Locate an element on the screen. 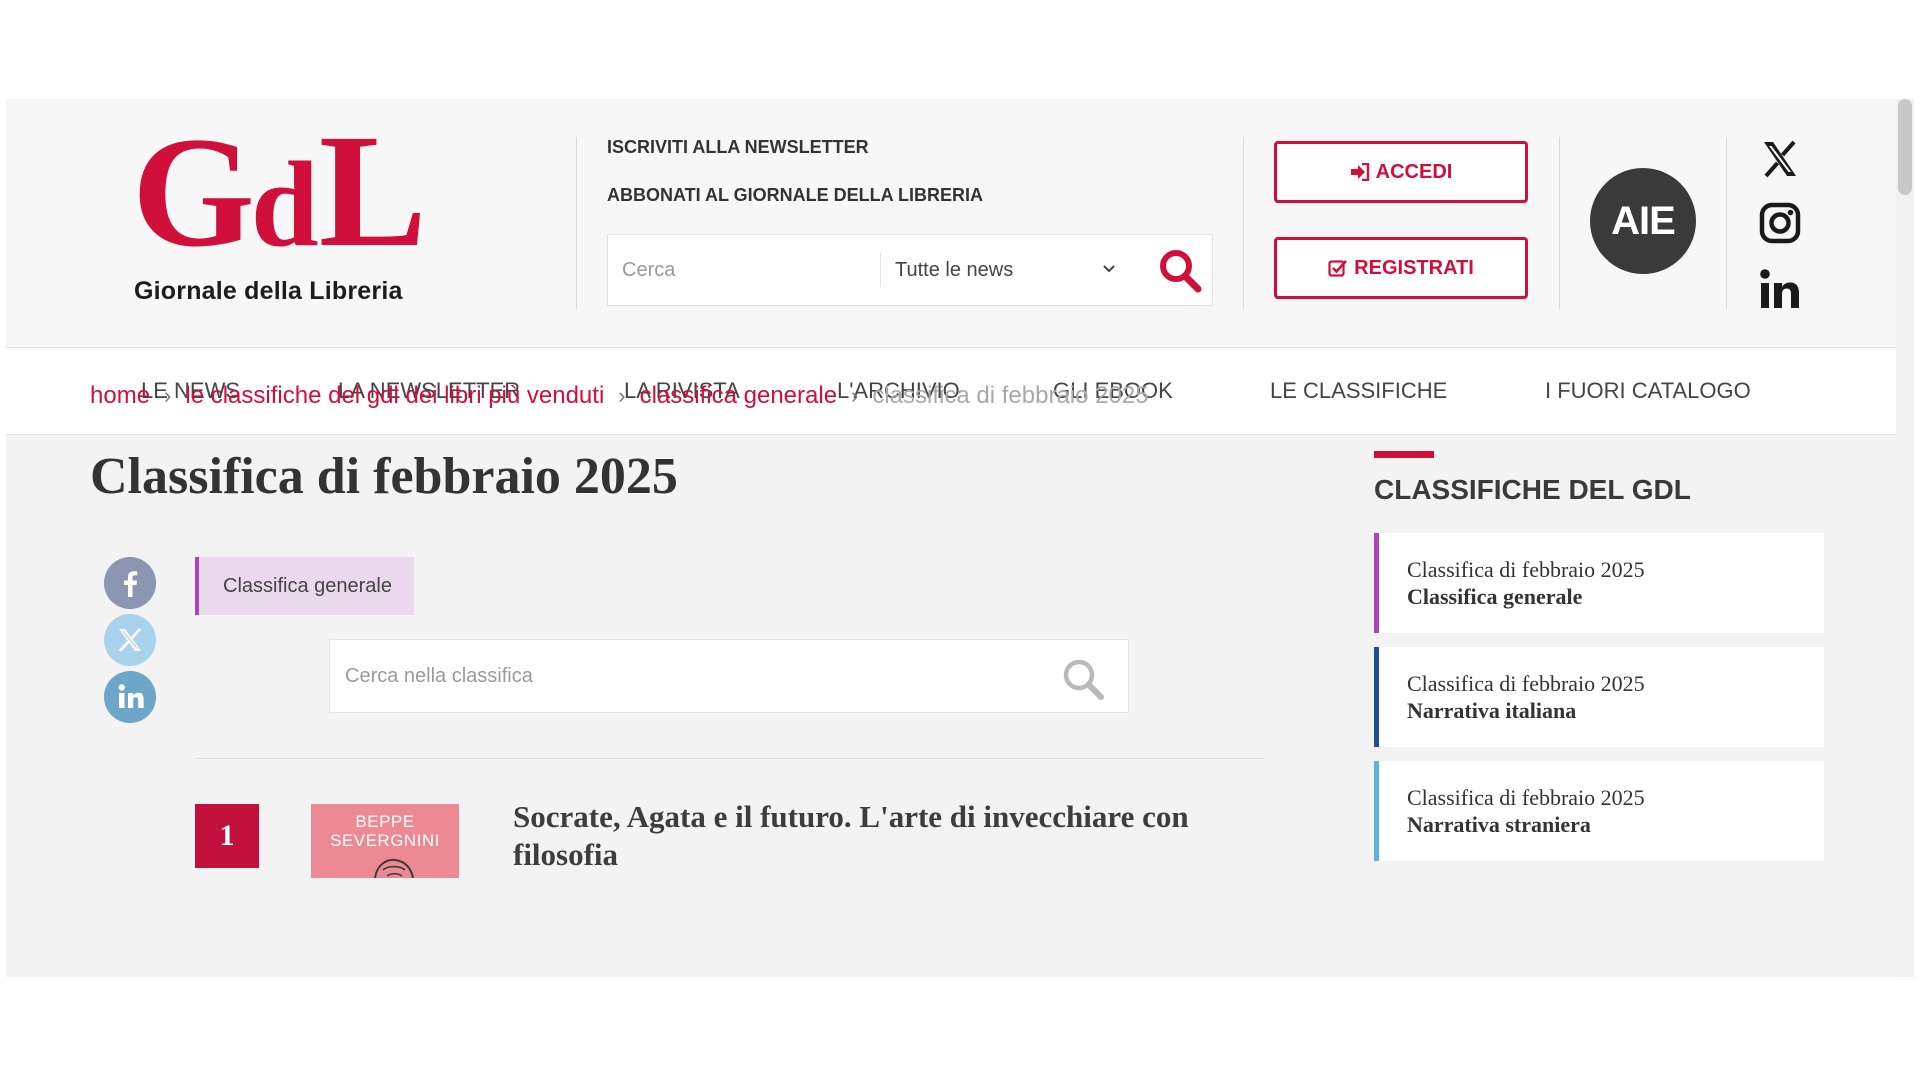  nav-item-fuori-catalogo: I FUORI CATALOGO is located at coordinates (1648, 391).